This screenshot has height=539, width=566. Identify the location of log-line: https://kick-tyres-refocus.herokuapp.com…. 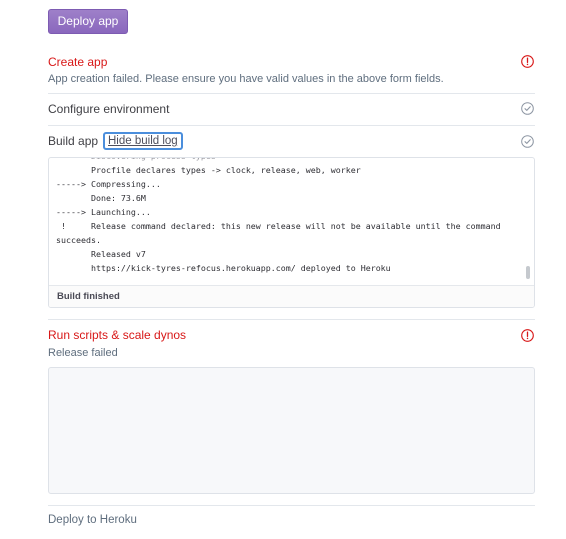
(223, 268).